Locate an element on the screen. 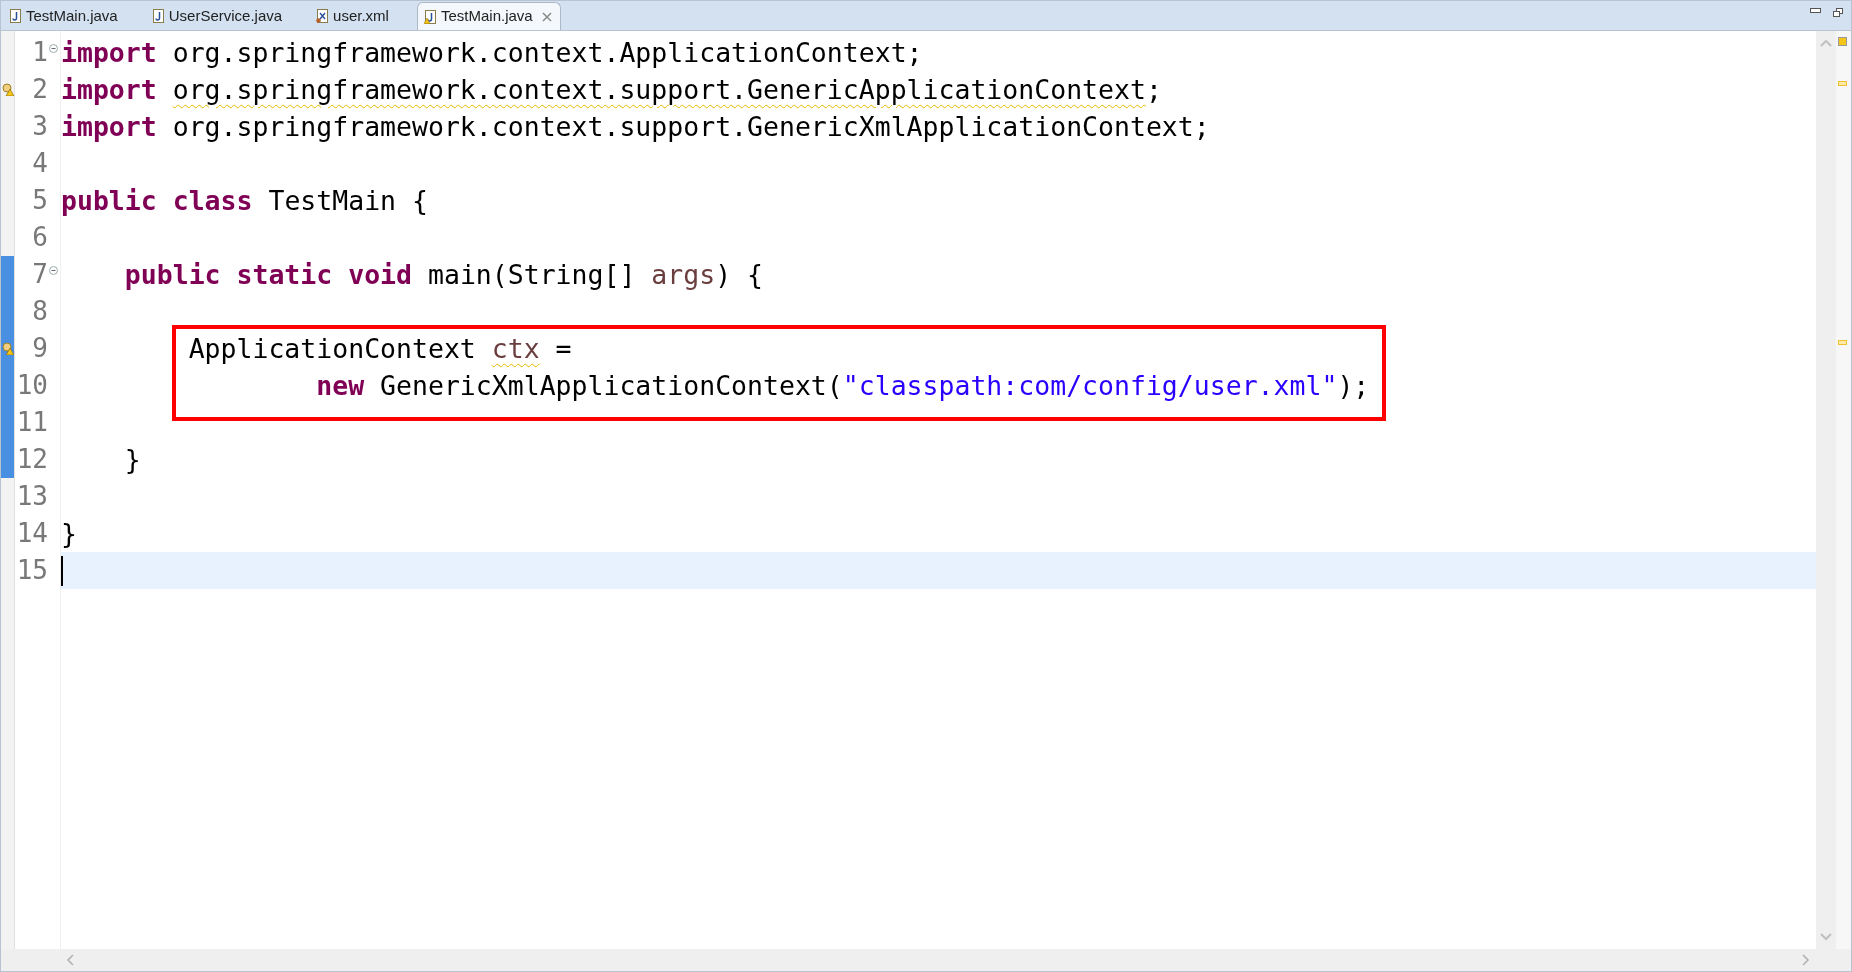 The width and height of the screenshot is (1852, 972). code-line: new GenericXmlApplicationContext("classpath:com/config/user.xml"); is located at coordinates (842, 386).